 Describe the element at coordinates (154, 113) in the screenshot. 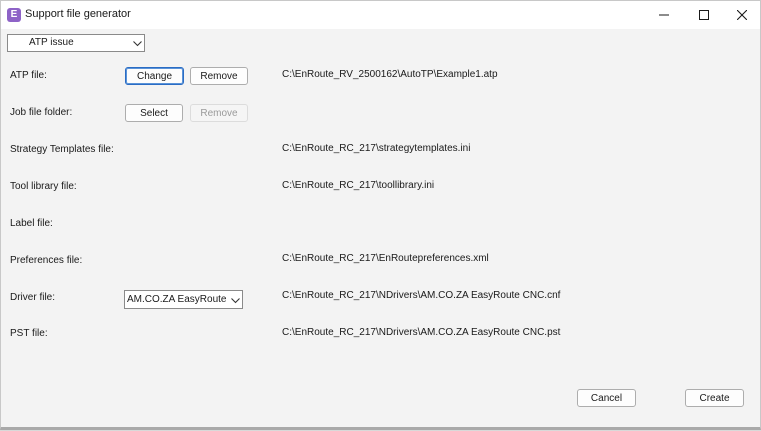

I see `job-folder-select-button: Select` at that location.